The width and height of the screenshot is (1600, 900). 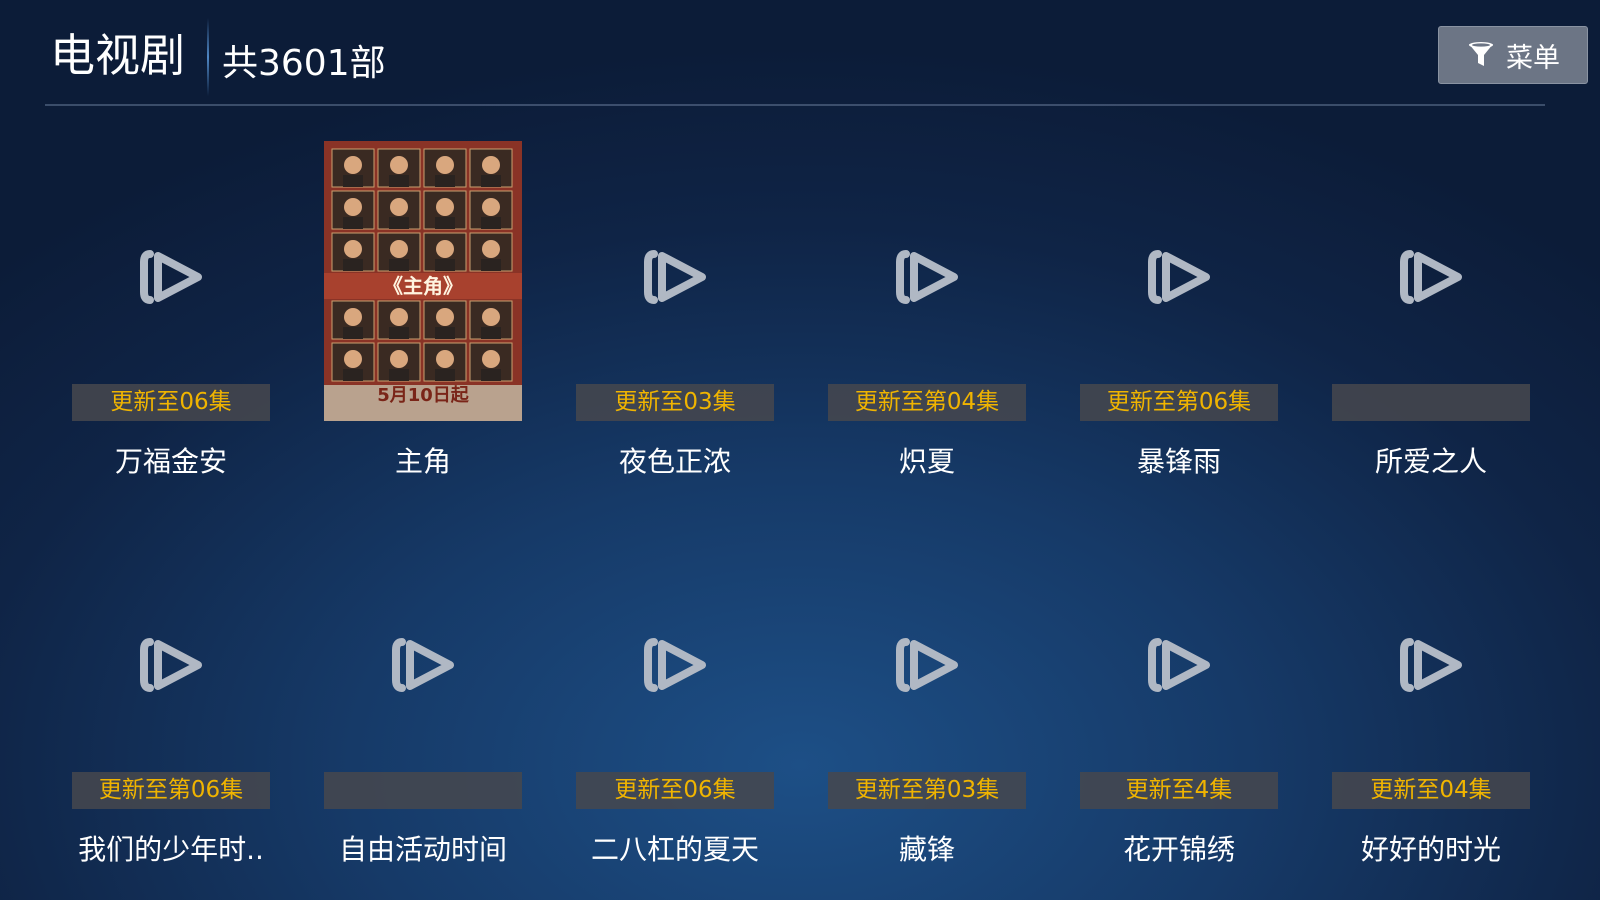 What do you see at coordinates (1533, 58) in the screenshot?
I see `menu-button-label: 菜单` at bounding box center [1533, 58].